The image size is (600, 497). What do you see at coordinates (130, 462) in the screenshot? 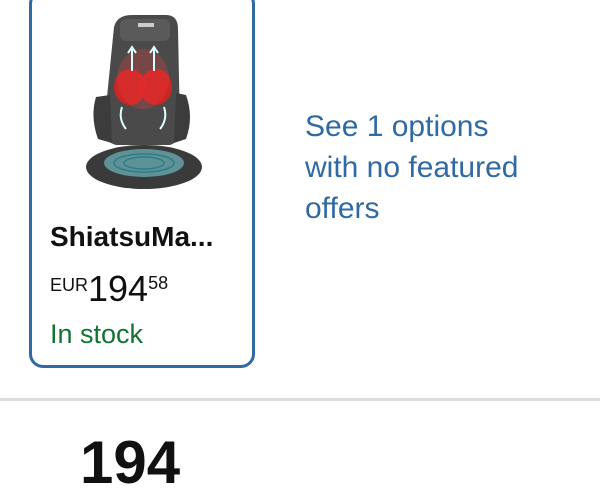
I see `next-section-partial-text: 194` at bounding box center [130, 462].